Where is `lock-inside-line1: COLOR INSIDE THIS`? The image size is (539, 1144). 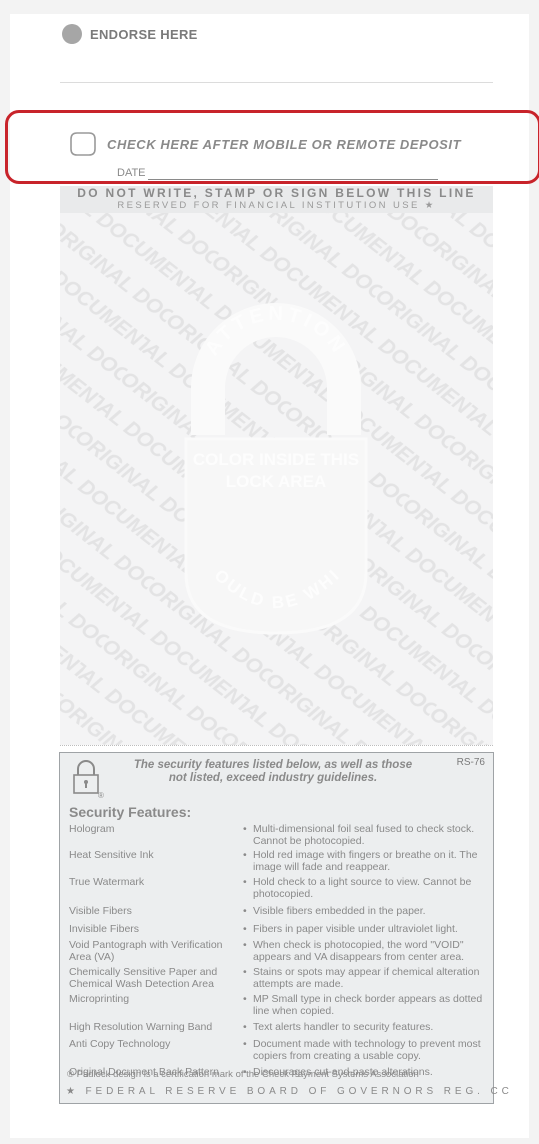
lock-inside-line1: COLOR INSIDE THIS is located at coordinates (276, 459).